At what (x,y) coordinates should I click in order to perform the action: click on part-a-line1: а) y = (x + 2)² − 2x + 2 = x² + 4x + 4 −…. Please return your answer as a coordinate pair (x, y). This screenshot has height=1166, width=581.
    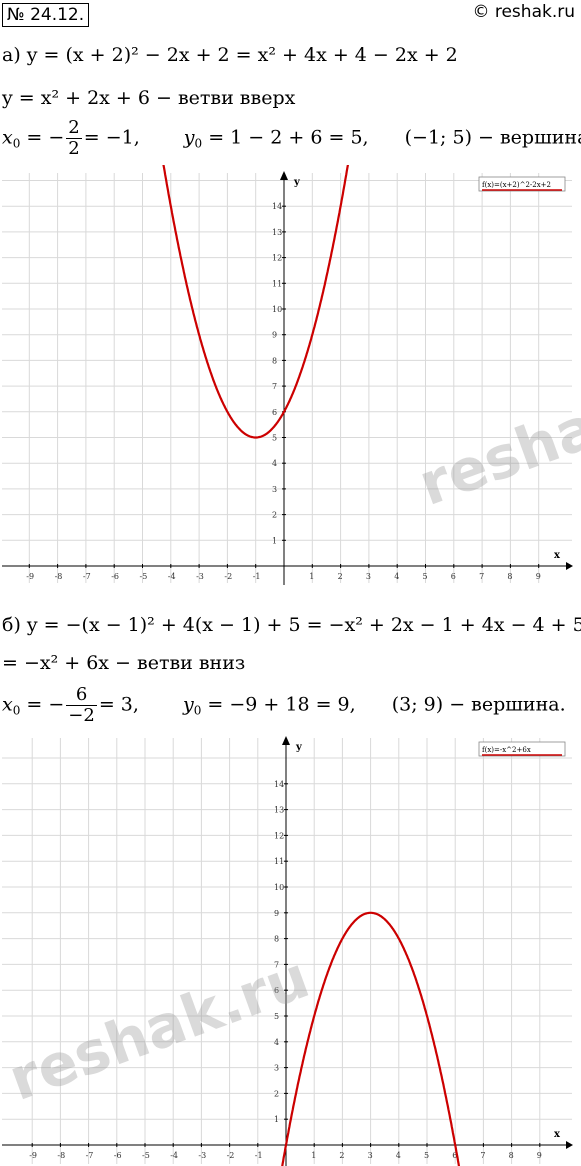
    Looking at the image, I should click on (230, 55).